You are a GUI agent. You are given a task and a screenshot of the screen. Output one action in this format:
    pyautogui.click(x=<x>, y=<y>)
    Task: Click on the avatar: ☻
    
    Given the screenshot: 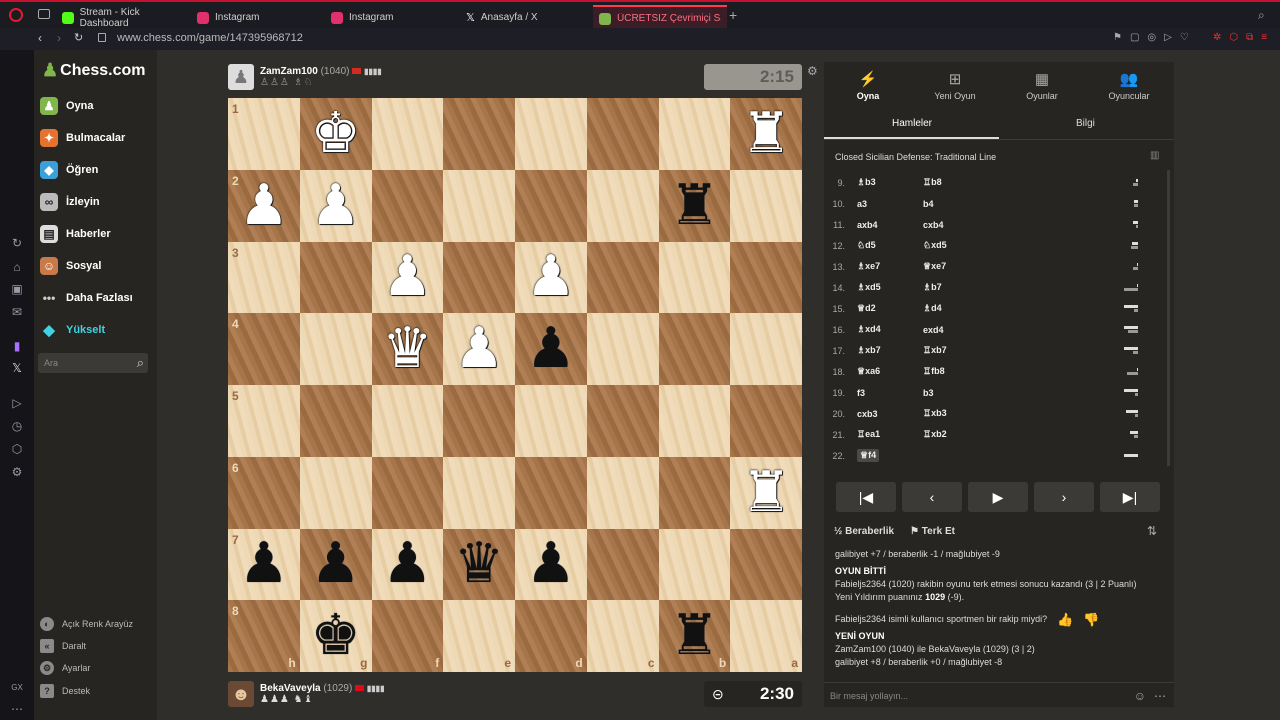 What is the action you would take?
    pyautogui.click(x=241, y=694)
    